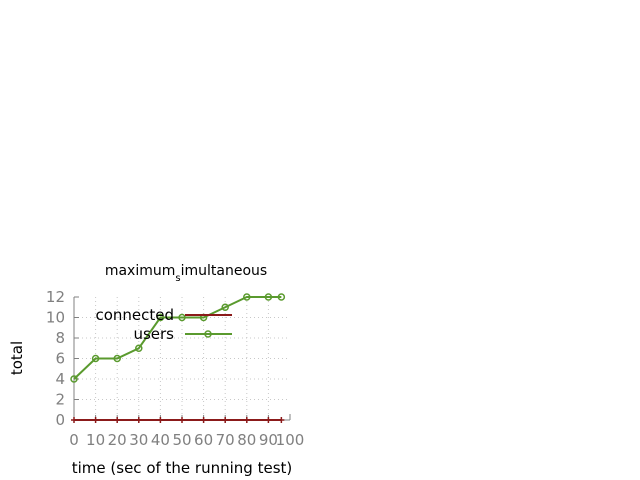  What do you see at coordinates (17, 358) in the screenshot?
I see `y-axis-title: total` at bounding box center [17, 358].